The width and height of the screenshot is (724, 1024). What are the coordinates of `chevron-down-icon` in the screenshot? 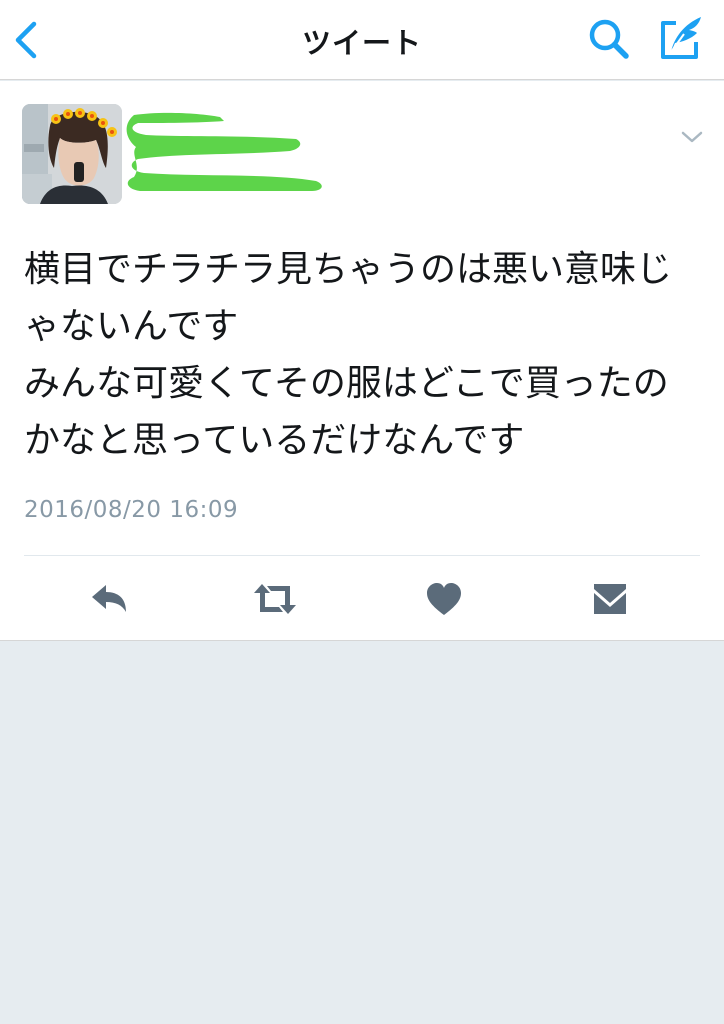 It's located at (692, 137).